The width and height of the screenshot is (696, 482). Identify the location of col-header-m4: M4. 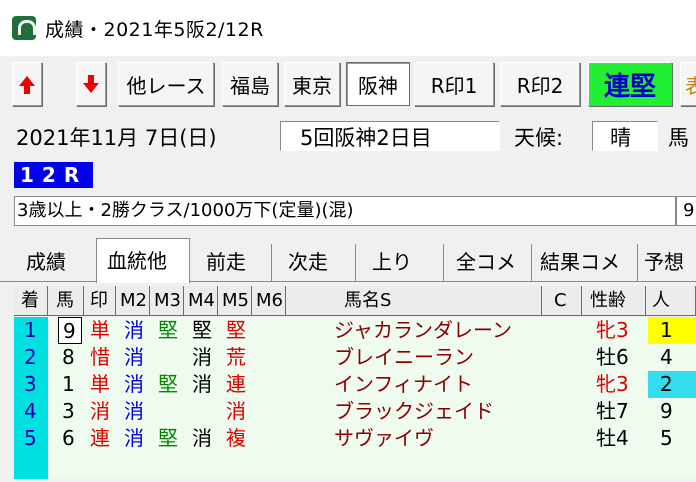
(201, 301).